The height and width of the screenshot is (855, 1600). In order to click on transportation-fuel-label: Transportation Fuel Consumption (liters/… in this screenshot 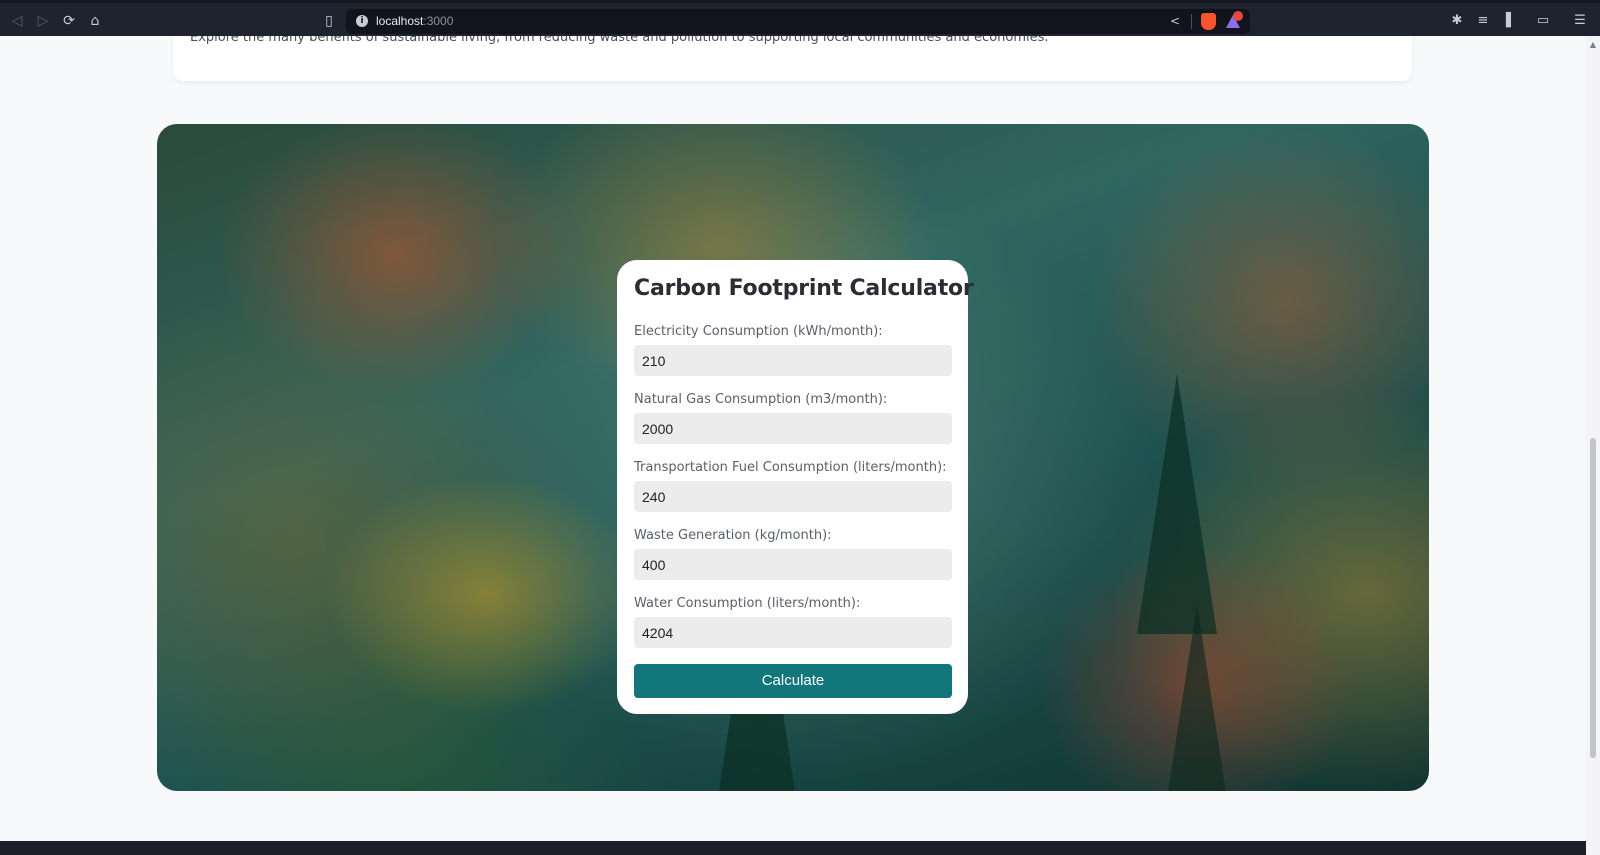, I will do `click(790, 467)`.